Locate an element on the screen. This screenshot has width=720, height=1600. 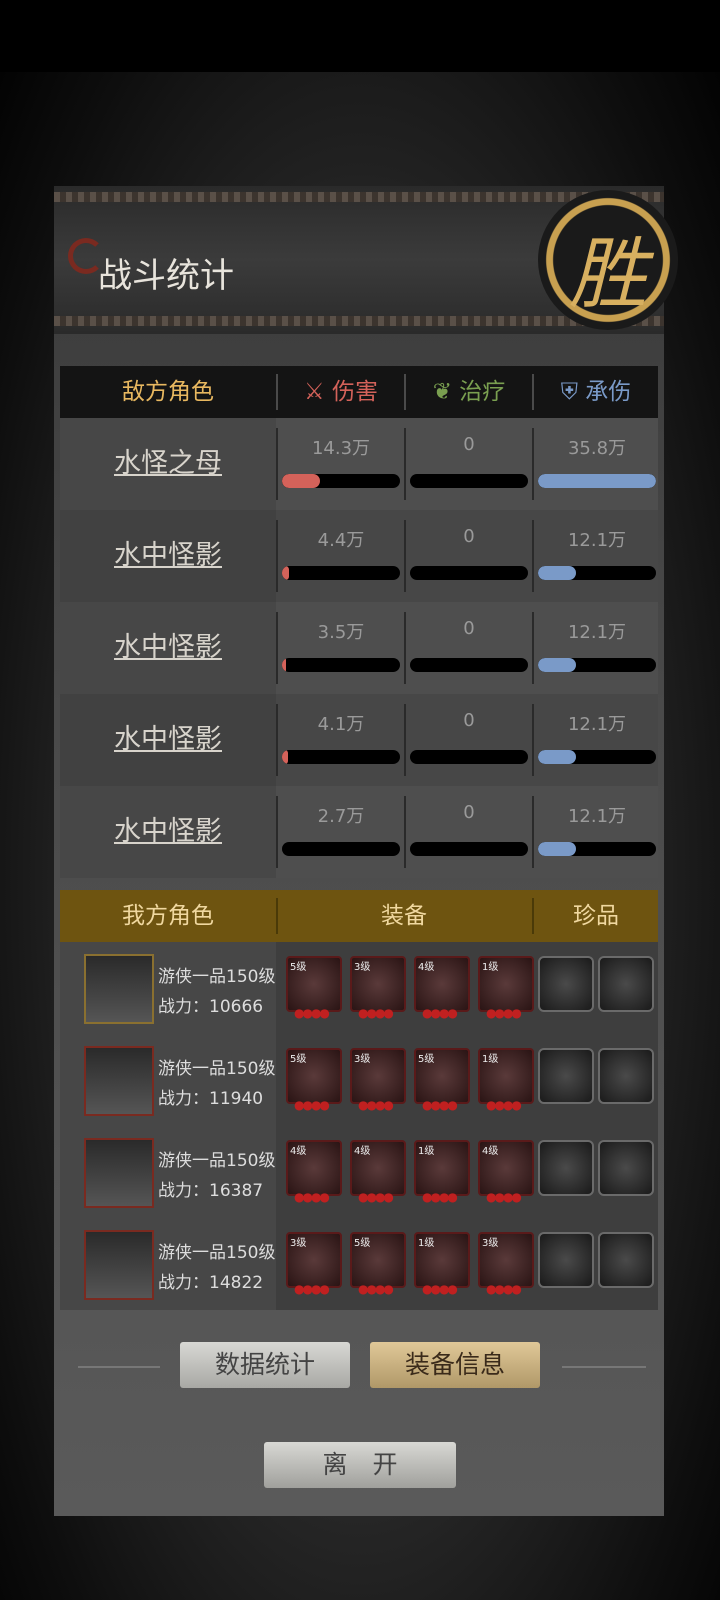
data-stats-button: 数据统计 is located at coordinates (265, 1365).